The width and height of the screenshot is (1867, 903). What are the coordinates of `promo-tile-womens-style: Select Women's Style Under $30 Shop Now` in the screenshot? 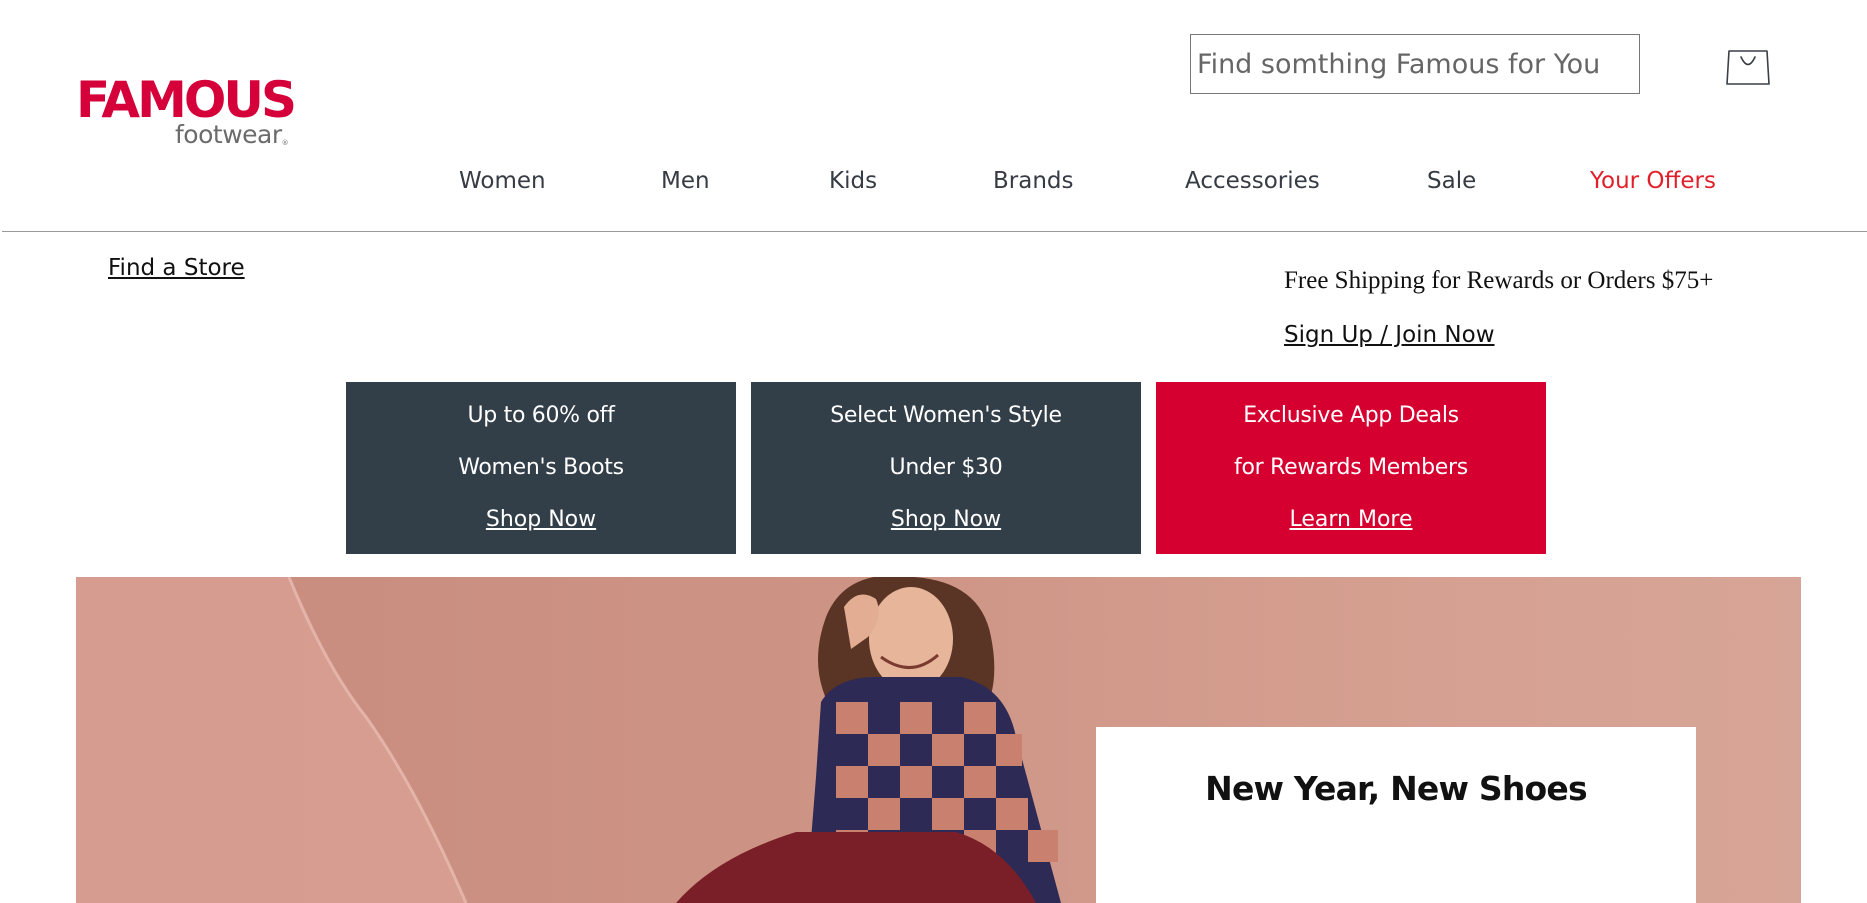 It's located at (946, 468).